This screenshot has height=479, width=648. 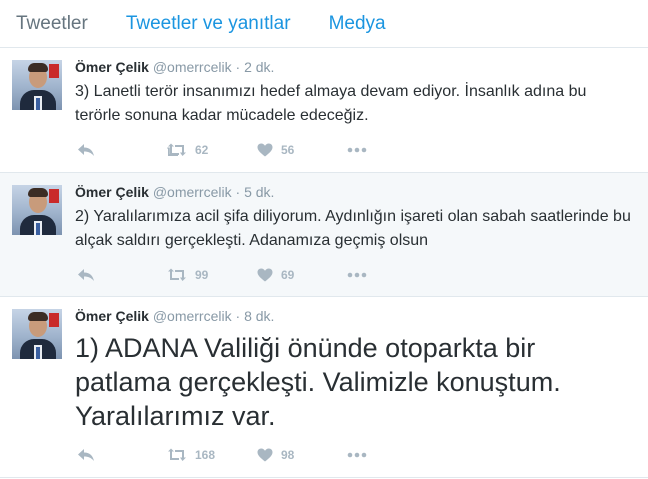 What do you see at coordinates (302, 275) in the screenshot?
I see `like-button: 69` at bounding box center [302, 275].